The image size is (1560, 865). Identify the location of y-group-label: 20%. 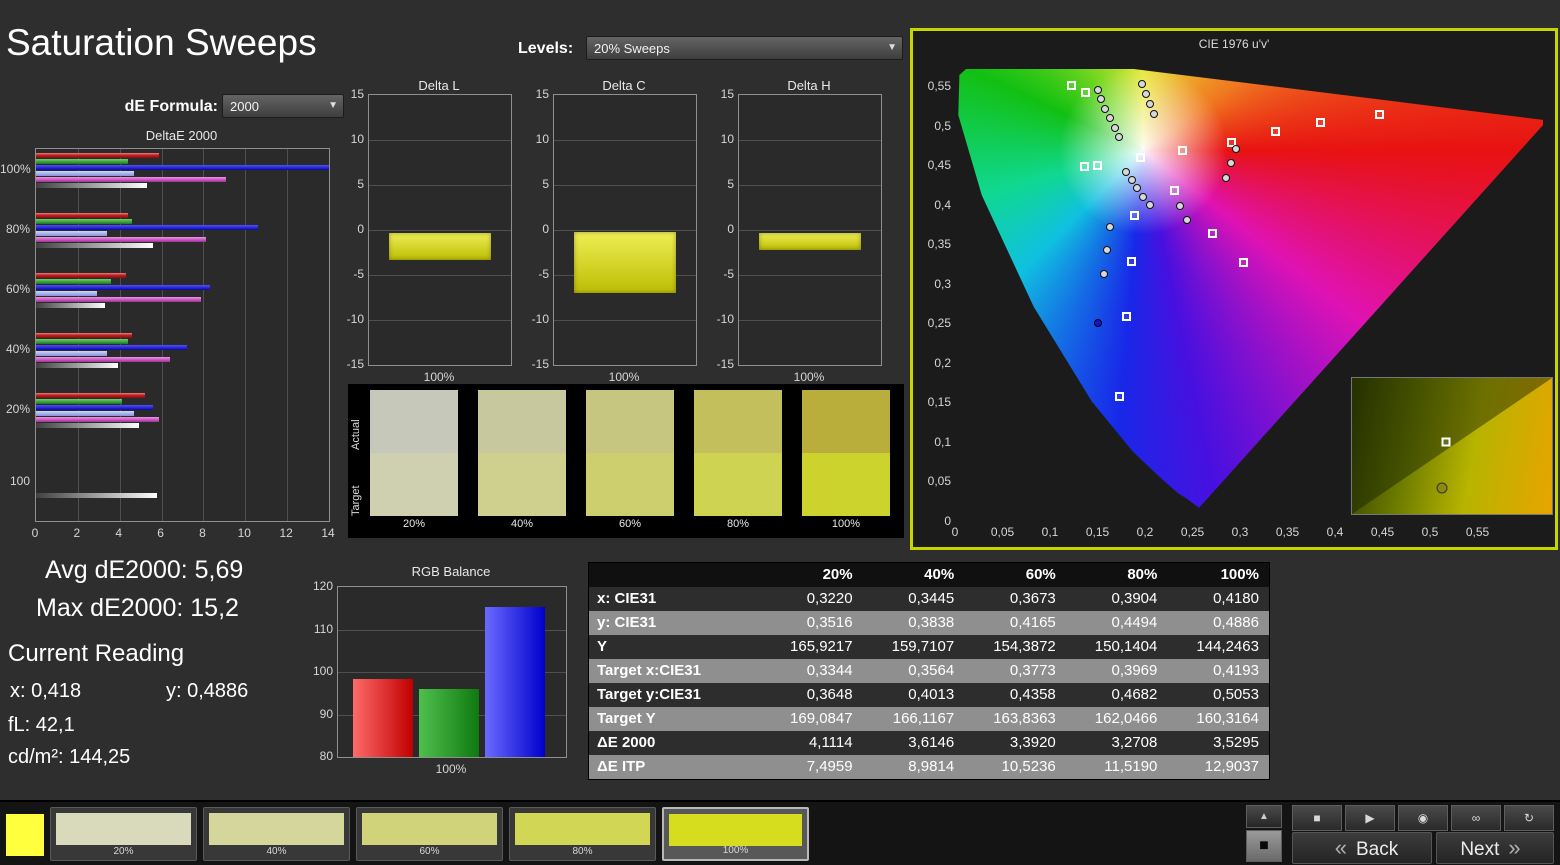
(17, 409).